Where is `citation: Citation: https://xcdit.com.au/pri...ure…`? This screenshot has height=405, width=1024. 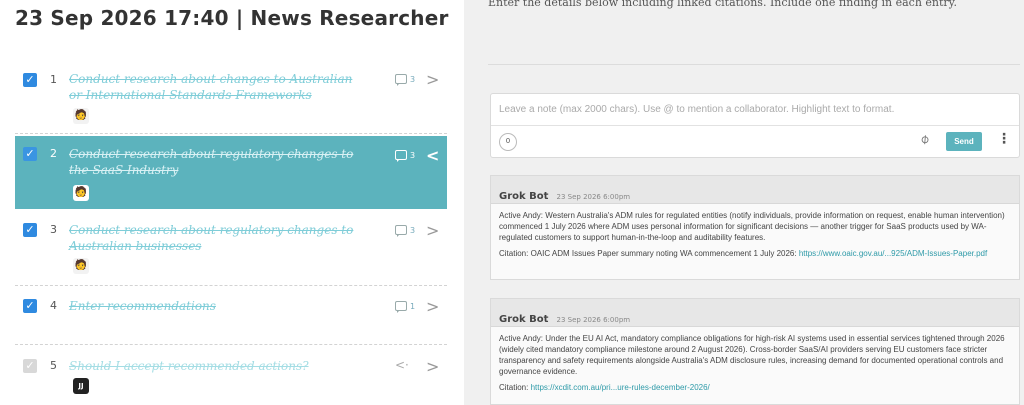
citation: Citation: https://xcdit.com.au/pri...ure… is located at coordinates (755, 387).